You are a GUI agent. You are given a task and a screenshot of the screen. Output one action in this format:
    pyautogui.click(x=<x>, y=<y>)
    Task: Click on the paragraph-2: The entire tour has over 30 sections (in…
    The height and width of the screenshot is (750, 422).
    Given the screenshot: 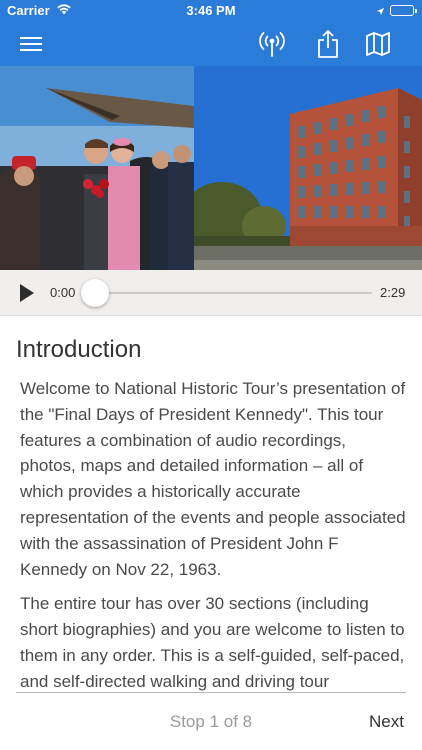 What is the action you would take?
    pyautogui.click(x=212, y=642)
    